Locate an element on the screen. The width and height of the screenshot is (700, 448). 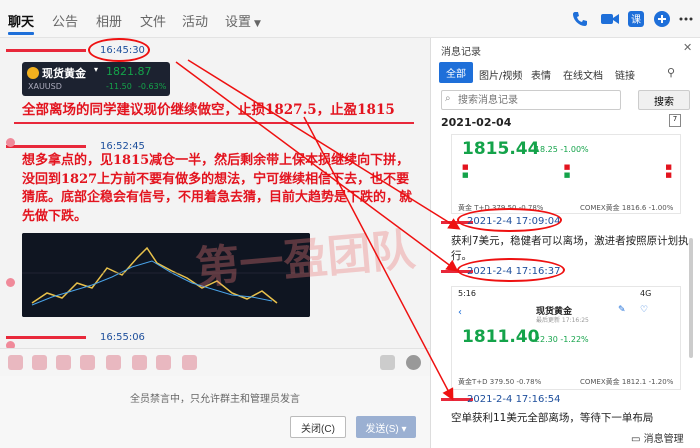
send-button: 发送(S) ▾ is located at coordinates (386, 427).